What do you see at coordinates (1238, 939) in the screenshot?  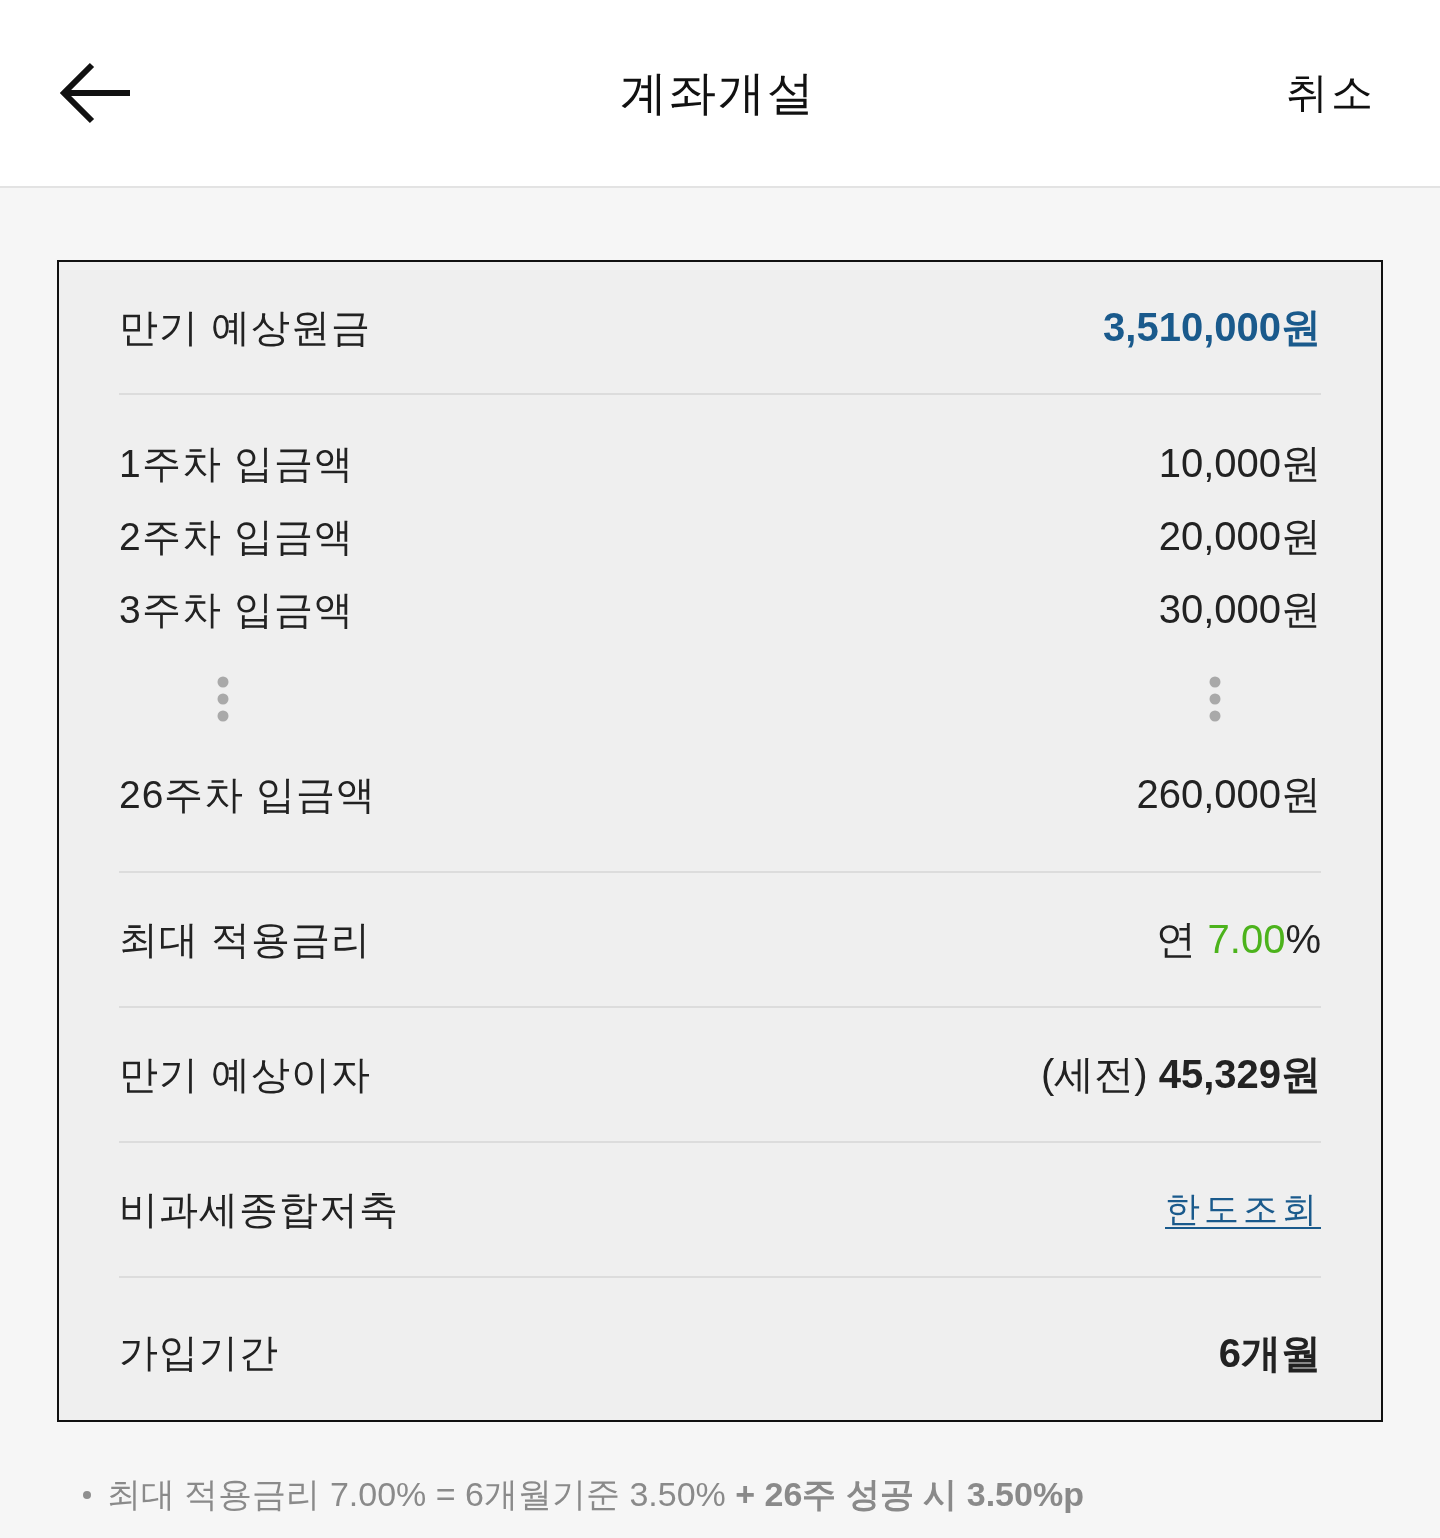 I see `rate-value: 연 7.00%` at bounding box center [1238, 939].